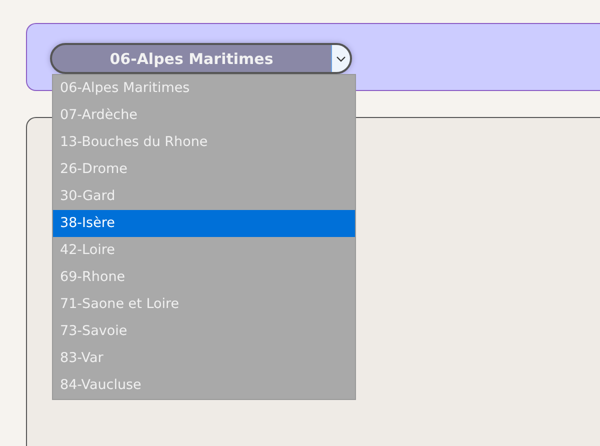  I want to click on dropdown-option: 07-Ardèche, so click(204, 115).